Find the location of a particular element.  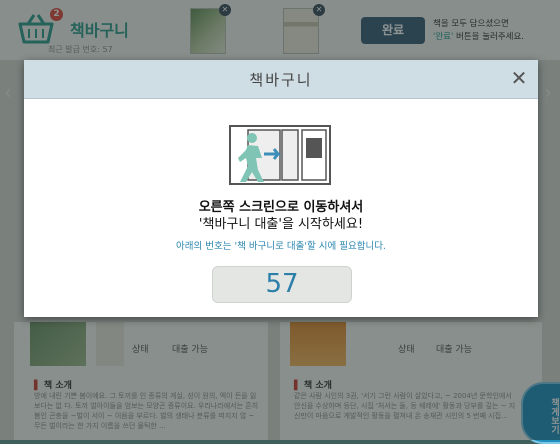

issue-number: 57 is located at coordinates (282, 284).